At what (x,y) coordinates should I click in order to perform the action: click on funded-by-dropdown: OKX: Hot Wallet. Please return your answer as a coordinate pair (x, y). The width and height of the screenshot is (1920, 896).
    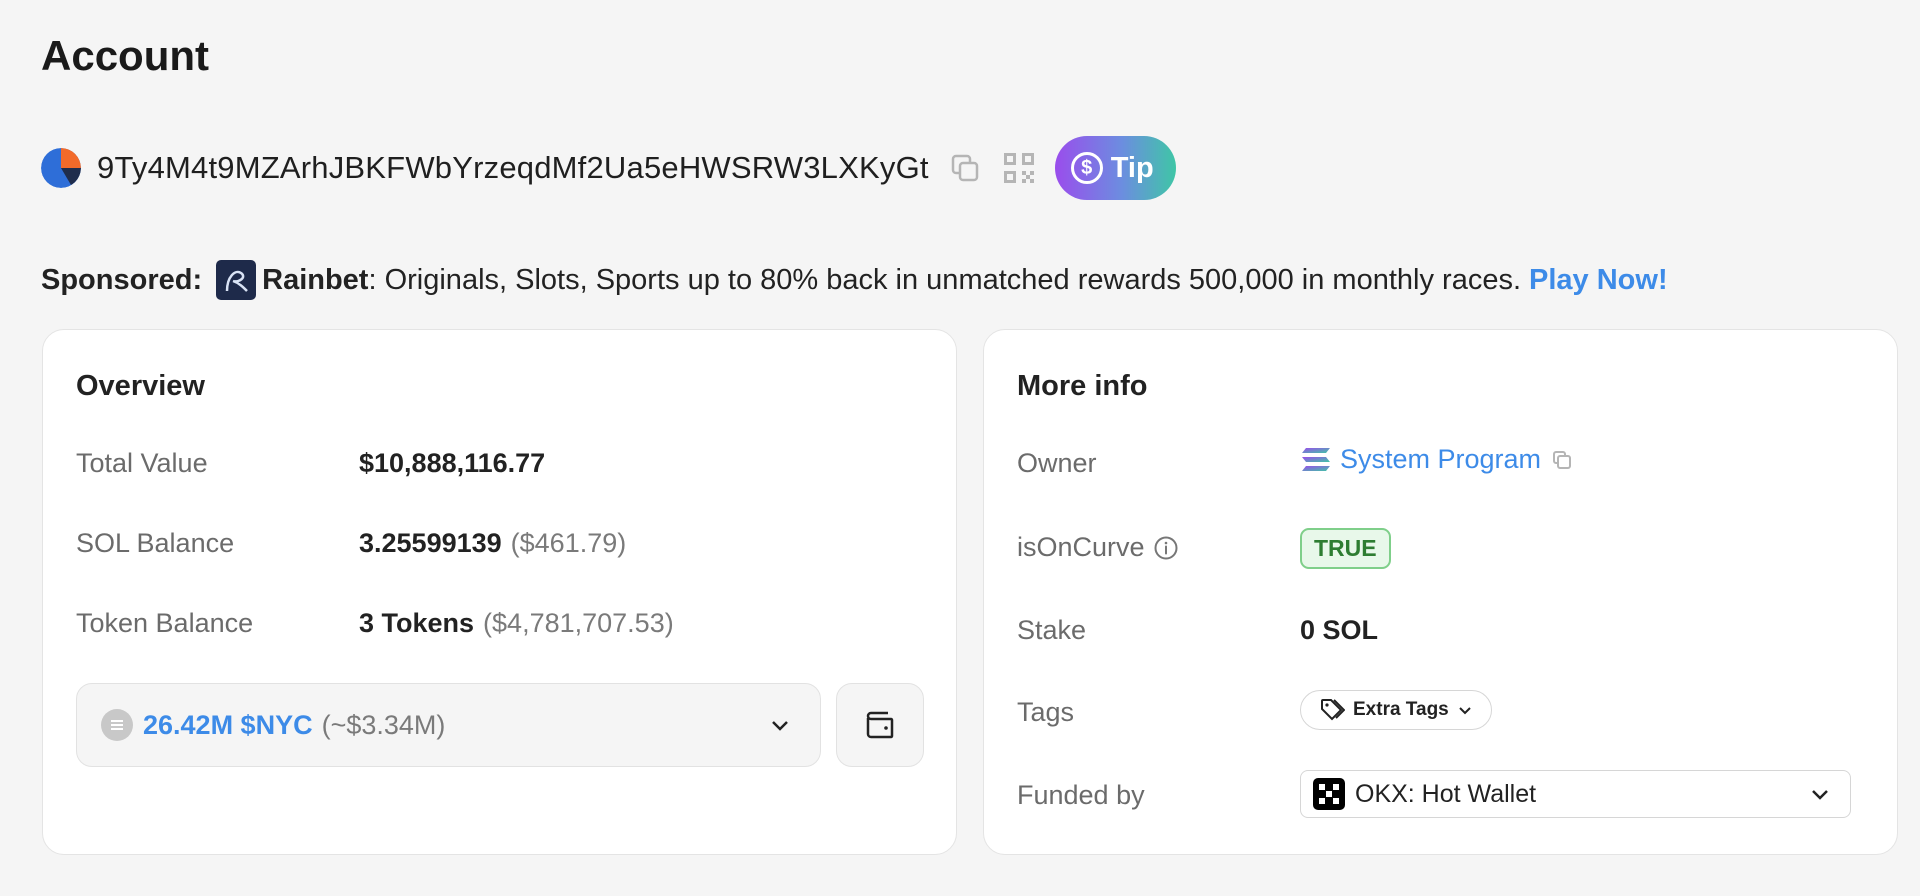
    Looking at the image, I should click on (1575, 794).